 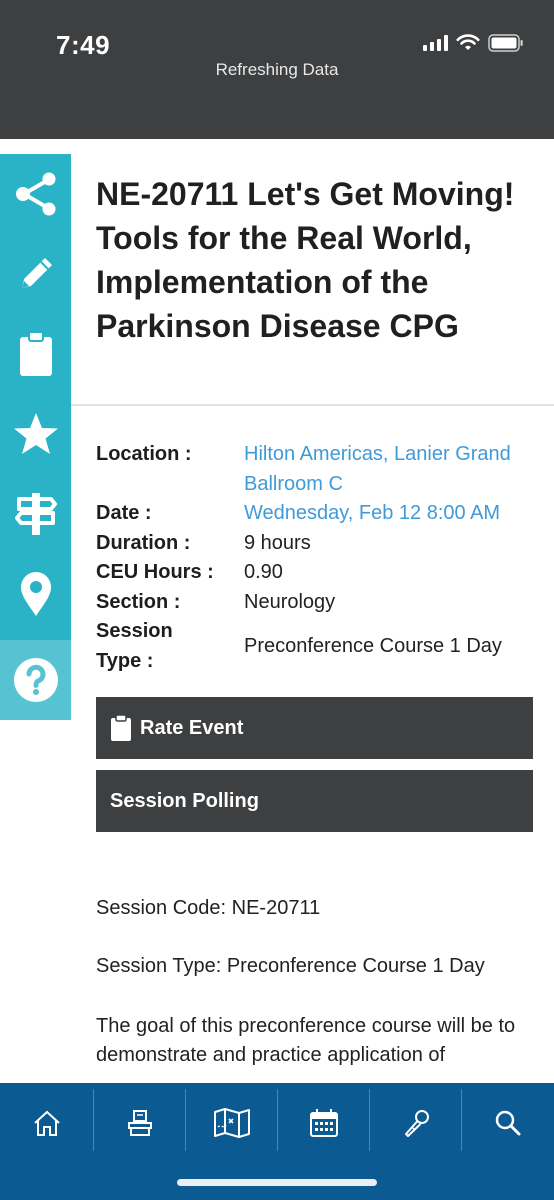 I want to click on top-bar: 7:49 Refreshing Data, so click(x=277, y=69).